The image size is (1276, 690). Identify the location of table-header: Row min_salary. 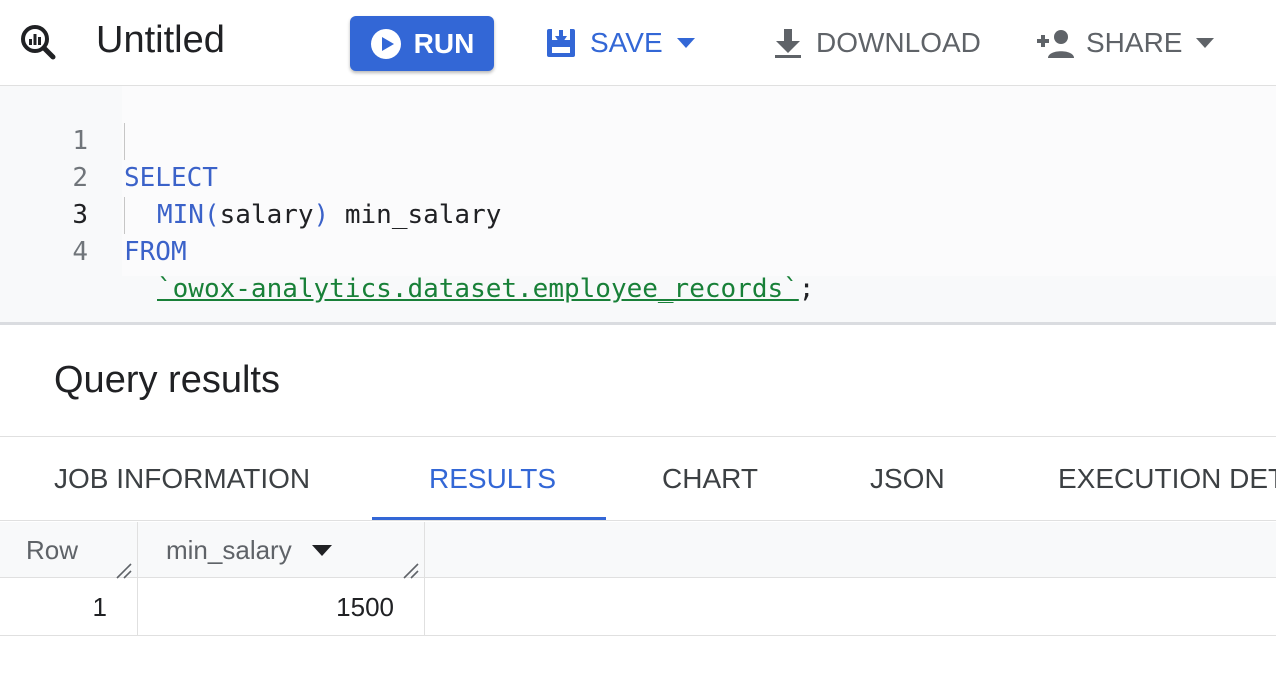
(638, 550).